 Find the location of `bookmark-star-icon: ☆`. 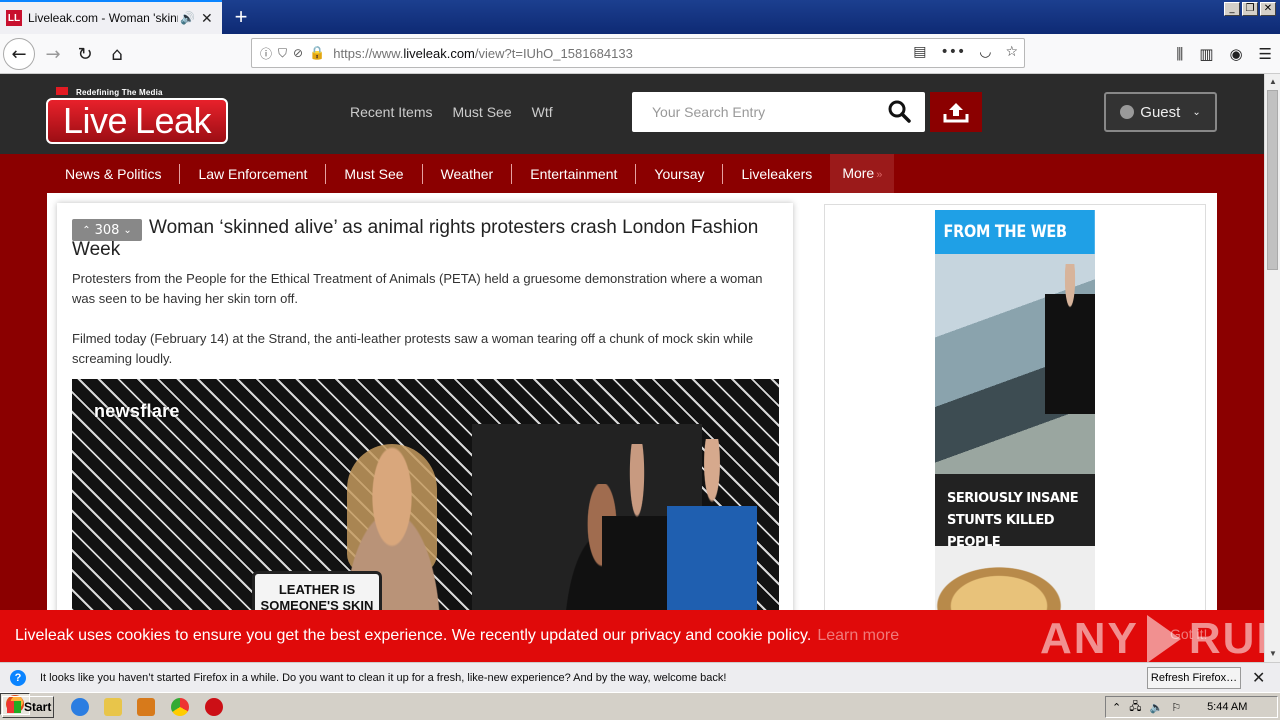

bookmark-star-icon: ☆ is located at coordinates (1011, 52).